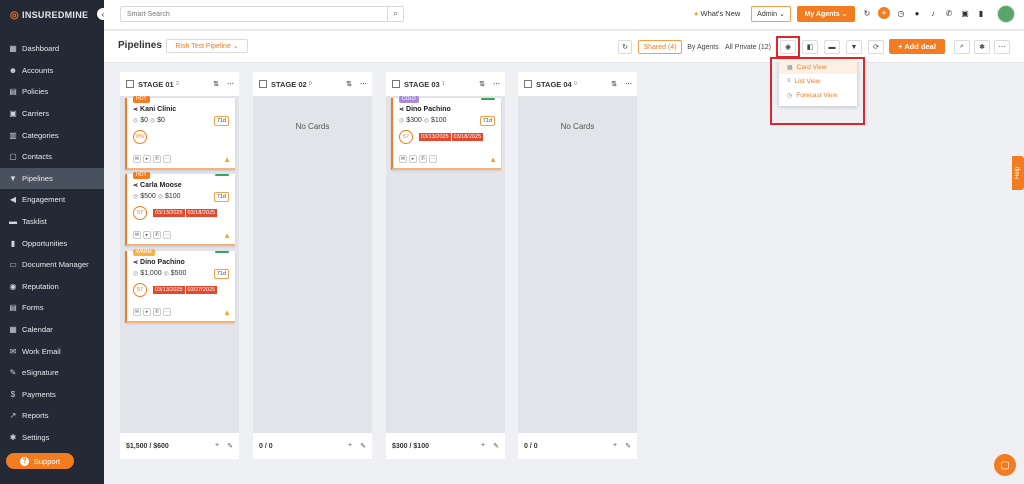 The width and height of the screenshot is (1024, 484). I want to click on card-name: ⋖ Carla Moose, so click(157, 185).